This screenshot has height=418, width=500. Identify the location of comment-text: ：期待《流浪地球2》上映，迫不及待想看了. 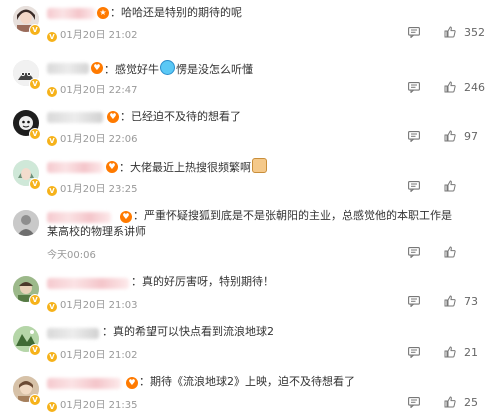
(247, 381).